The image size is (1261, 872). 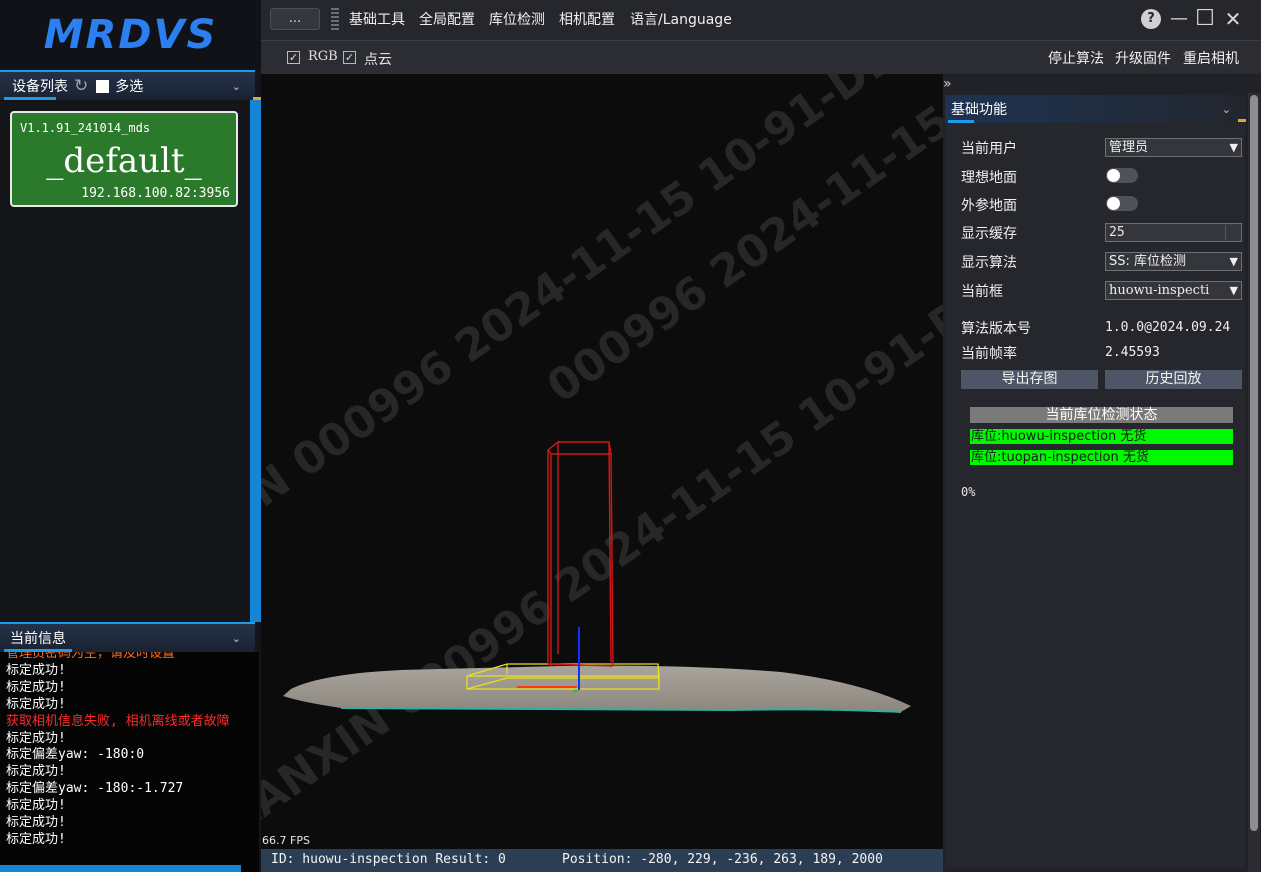 I want to click on current-frame-select: huowu-inspecti ▼, so click(x=1173, y=290).